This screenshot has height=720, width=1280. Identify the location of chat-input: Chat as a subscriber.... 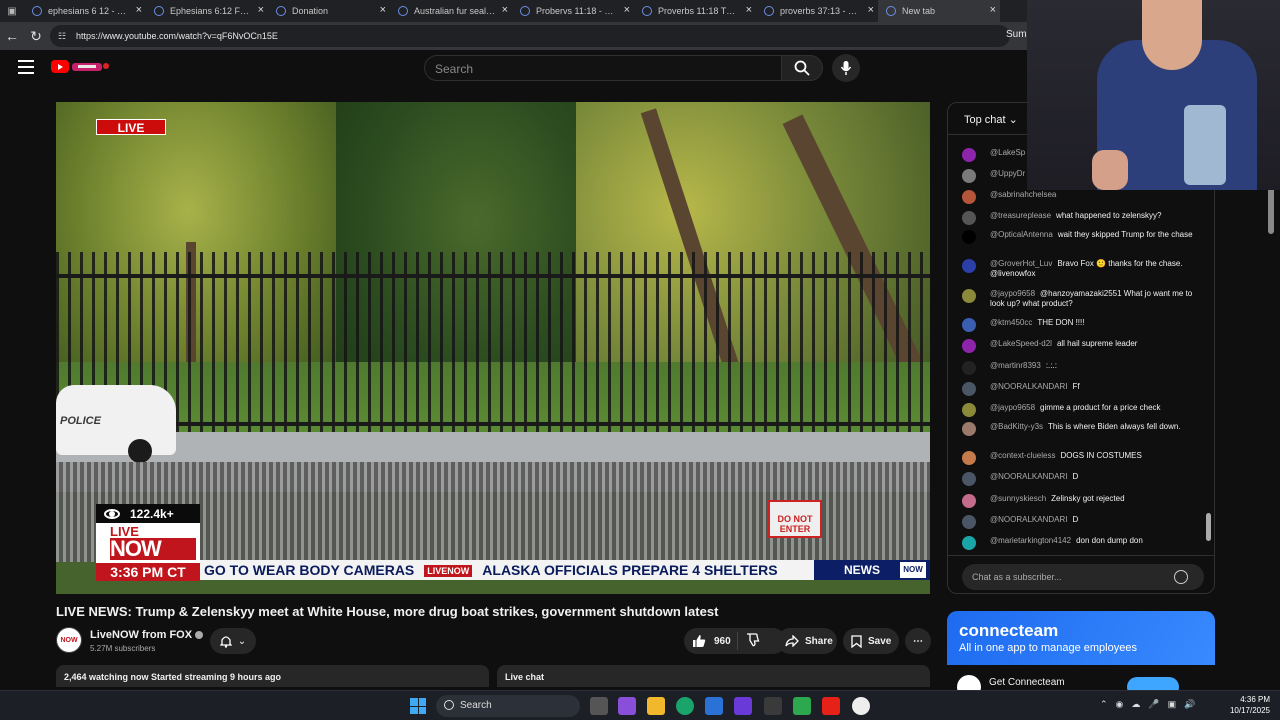
(1083, 577).